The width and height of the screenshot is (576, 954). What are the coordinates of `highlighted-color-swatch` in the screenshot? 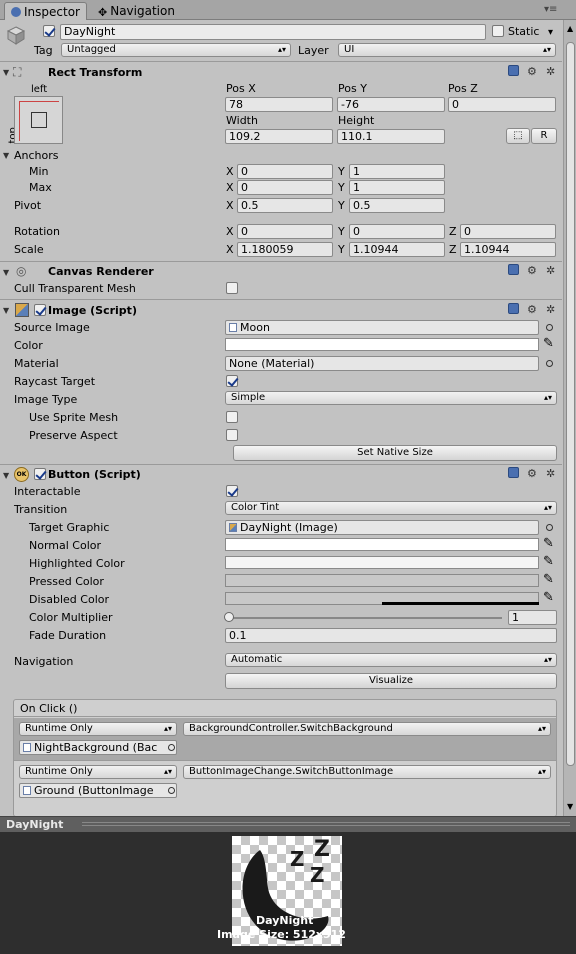 It's located at (382, 562).